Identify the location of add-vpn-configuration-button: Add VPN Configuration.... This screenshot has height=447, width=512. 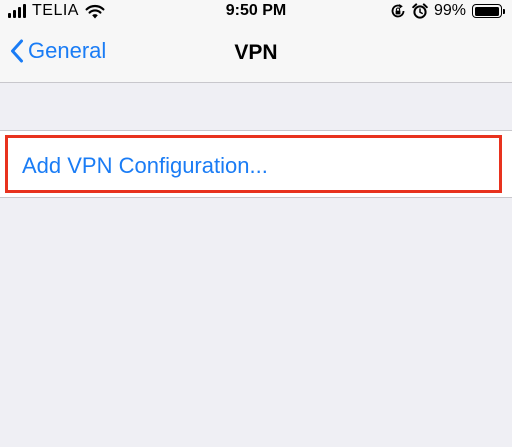
(253, 164).